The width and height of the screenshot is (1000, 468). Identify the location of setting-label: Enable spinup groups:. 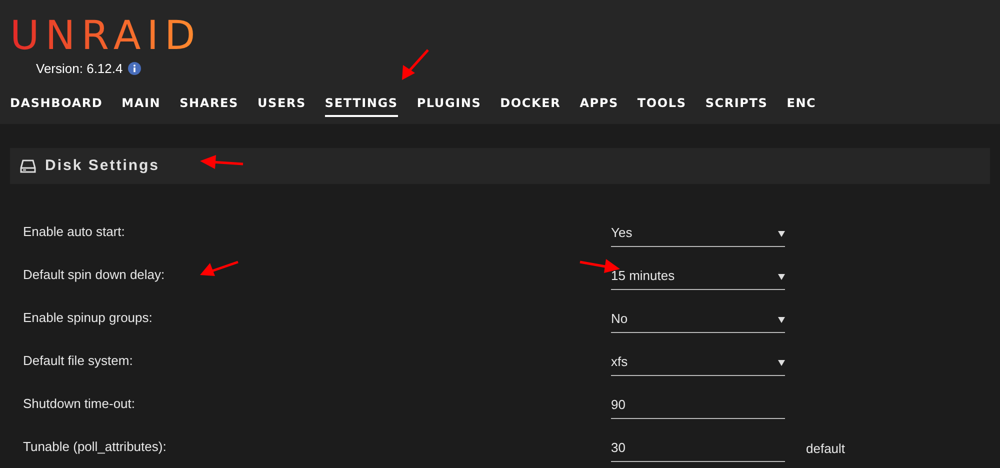
(87, 317).